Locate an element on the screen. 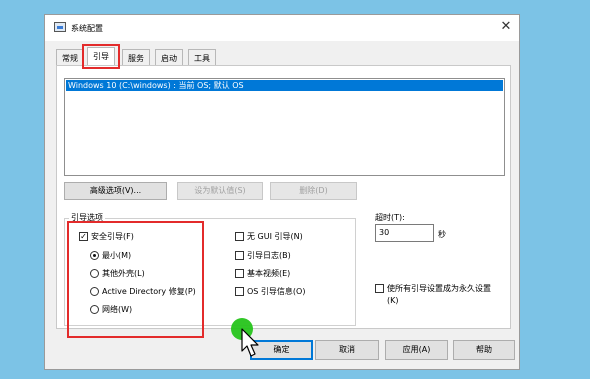  tab-general: 常规 is located at coordinates (70, 57).